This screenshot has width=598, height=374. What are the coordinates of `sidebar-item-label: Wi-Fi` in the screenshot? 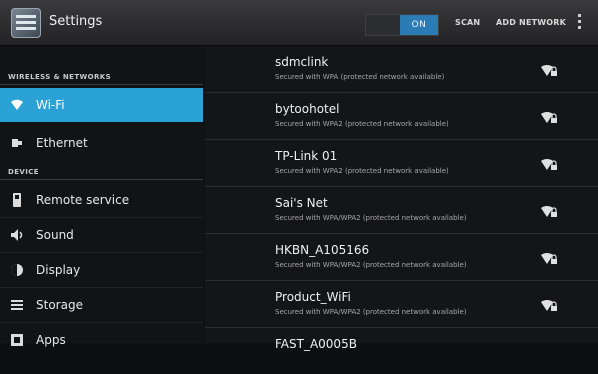 It's located at (50, 105).